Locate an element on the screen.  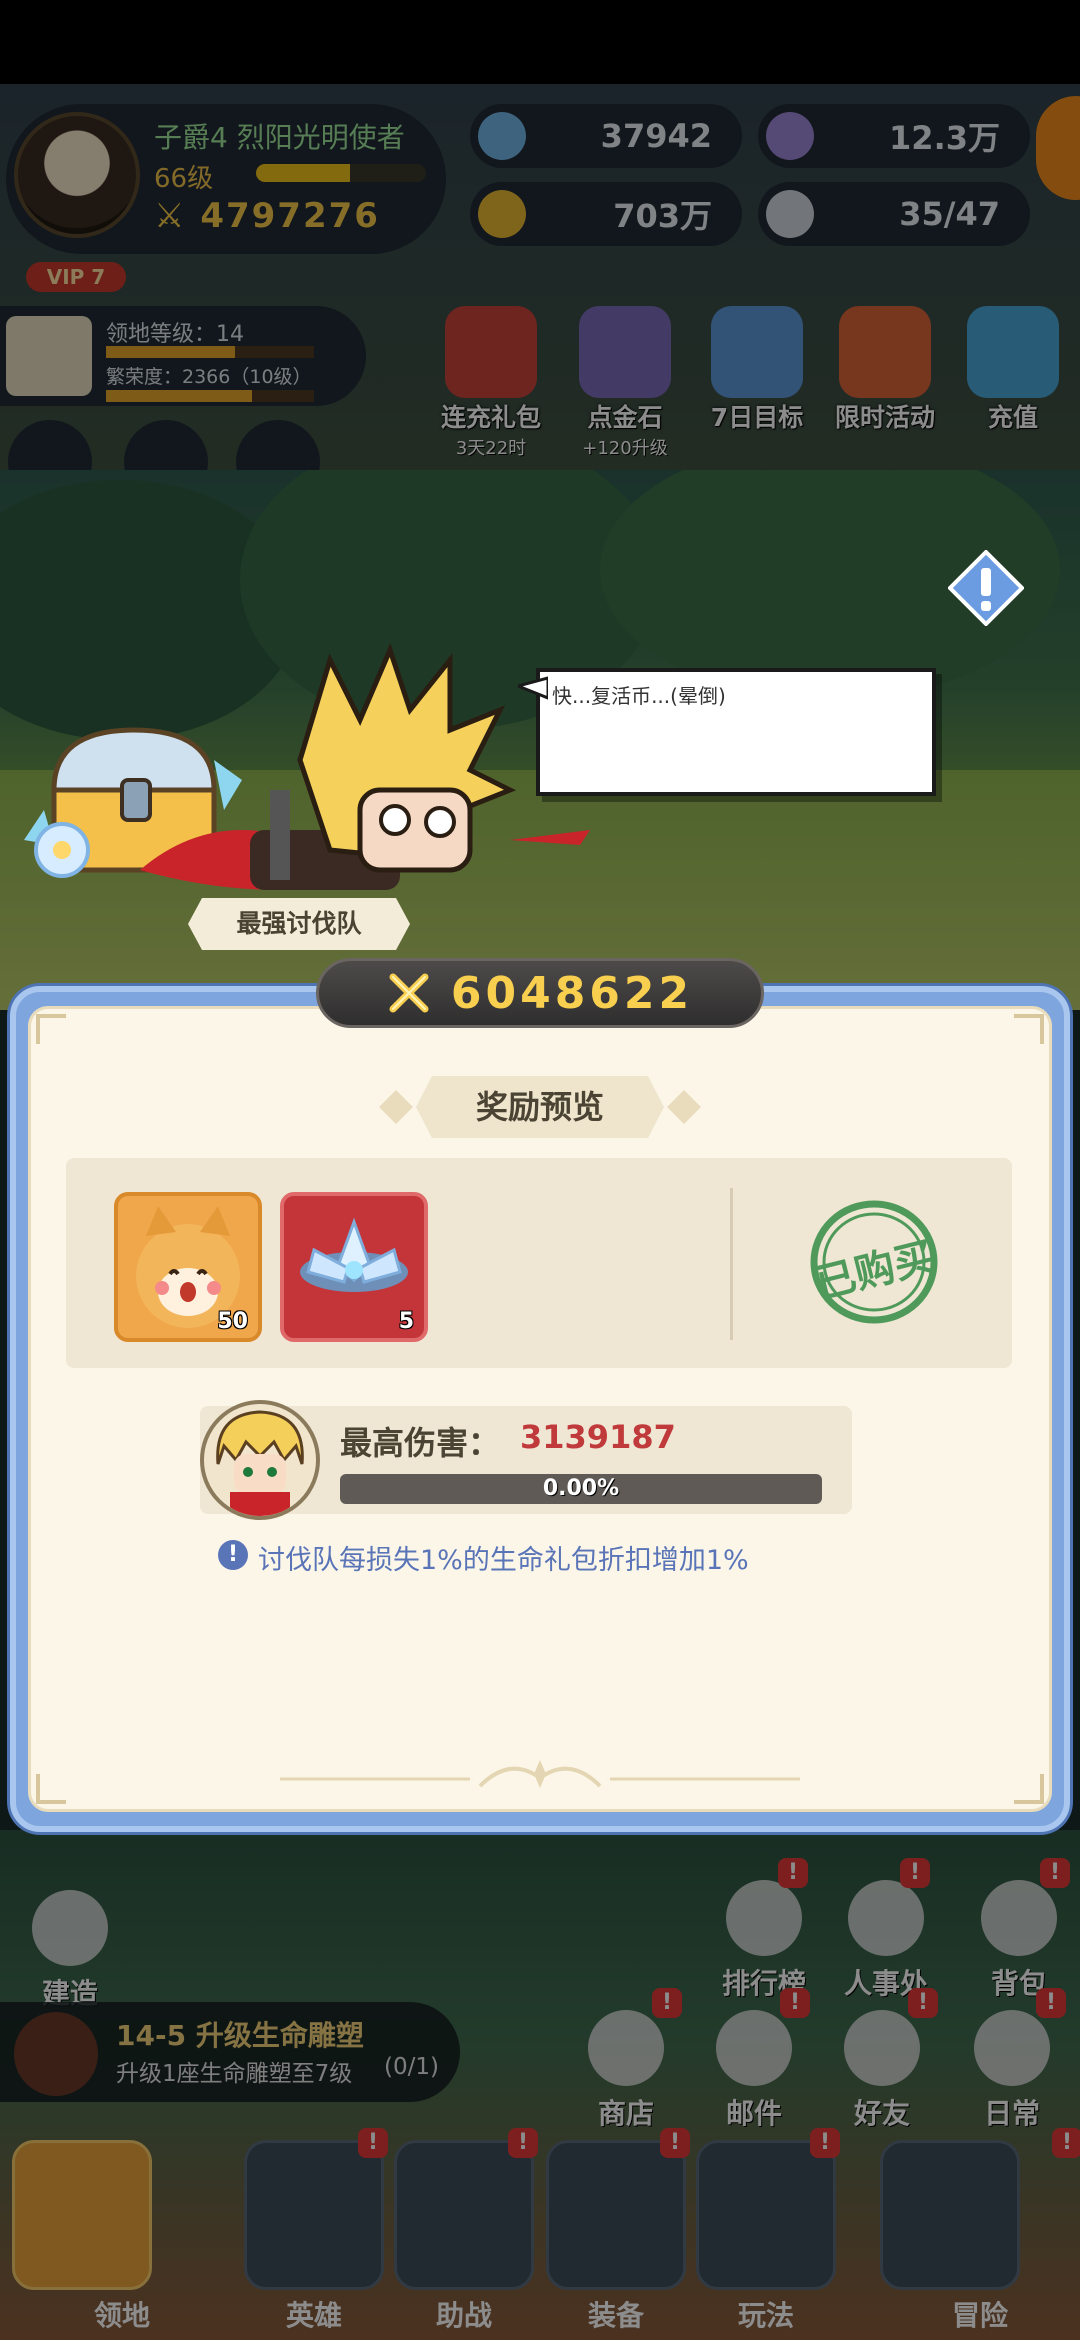
reward-item-shiba: 50 is located at coordinates (188, 1267).